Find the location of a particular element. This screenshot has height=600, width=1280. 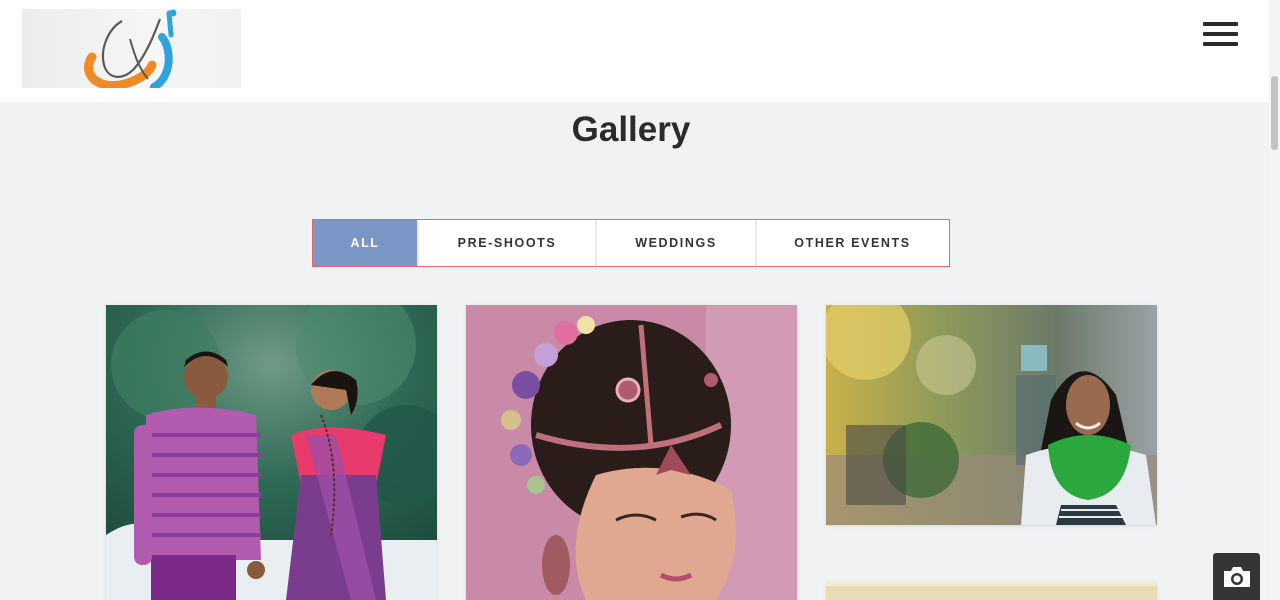

bride-headdress-closeup-photo is located at coordinates (631, 452).